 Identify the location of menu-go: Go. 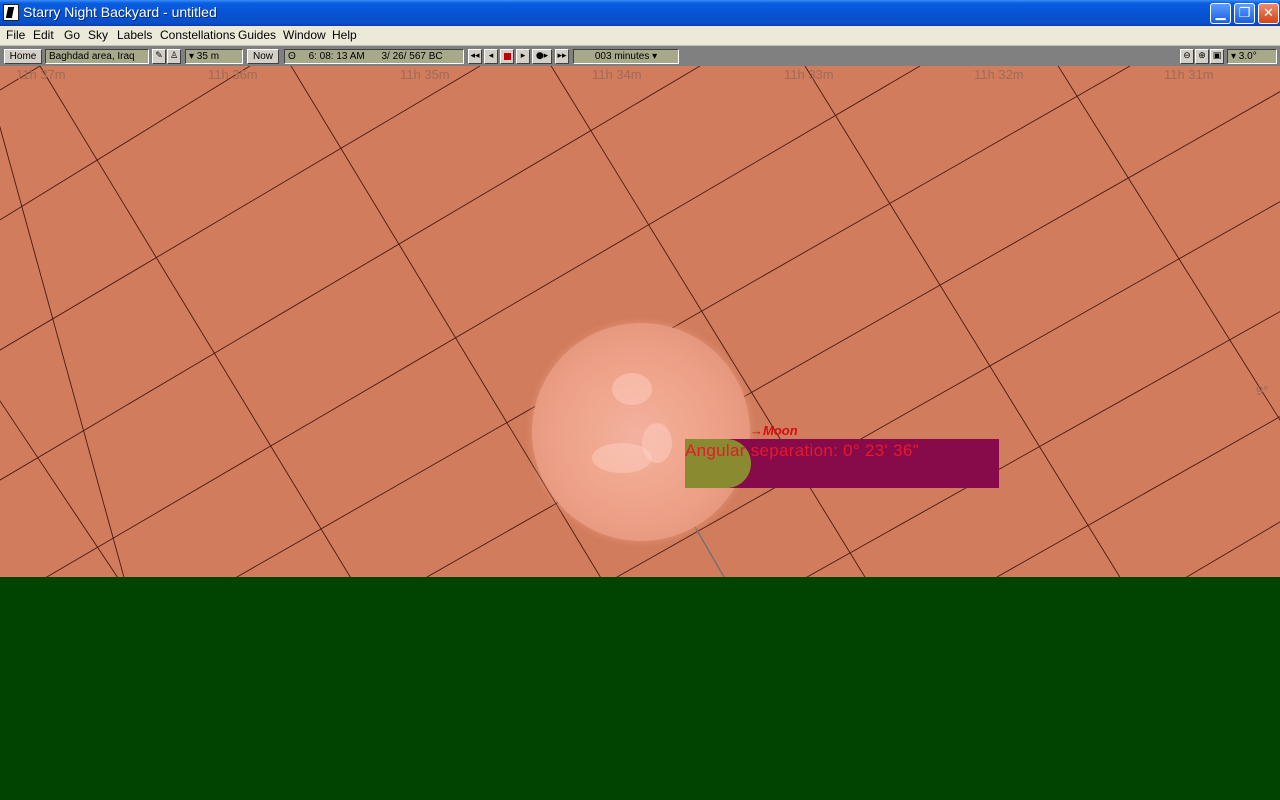
(72, 35).